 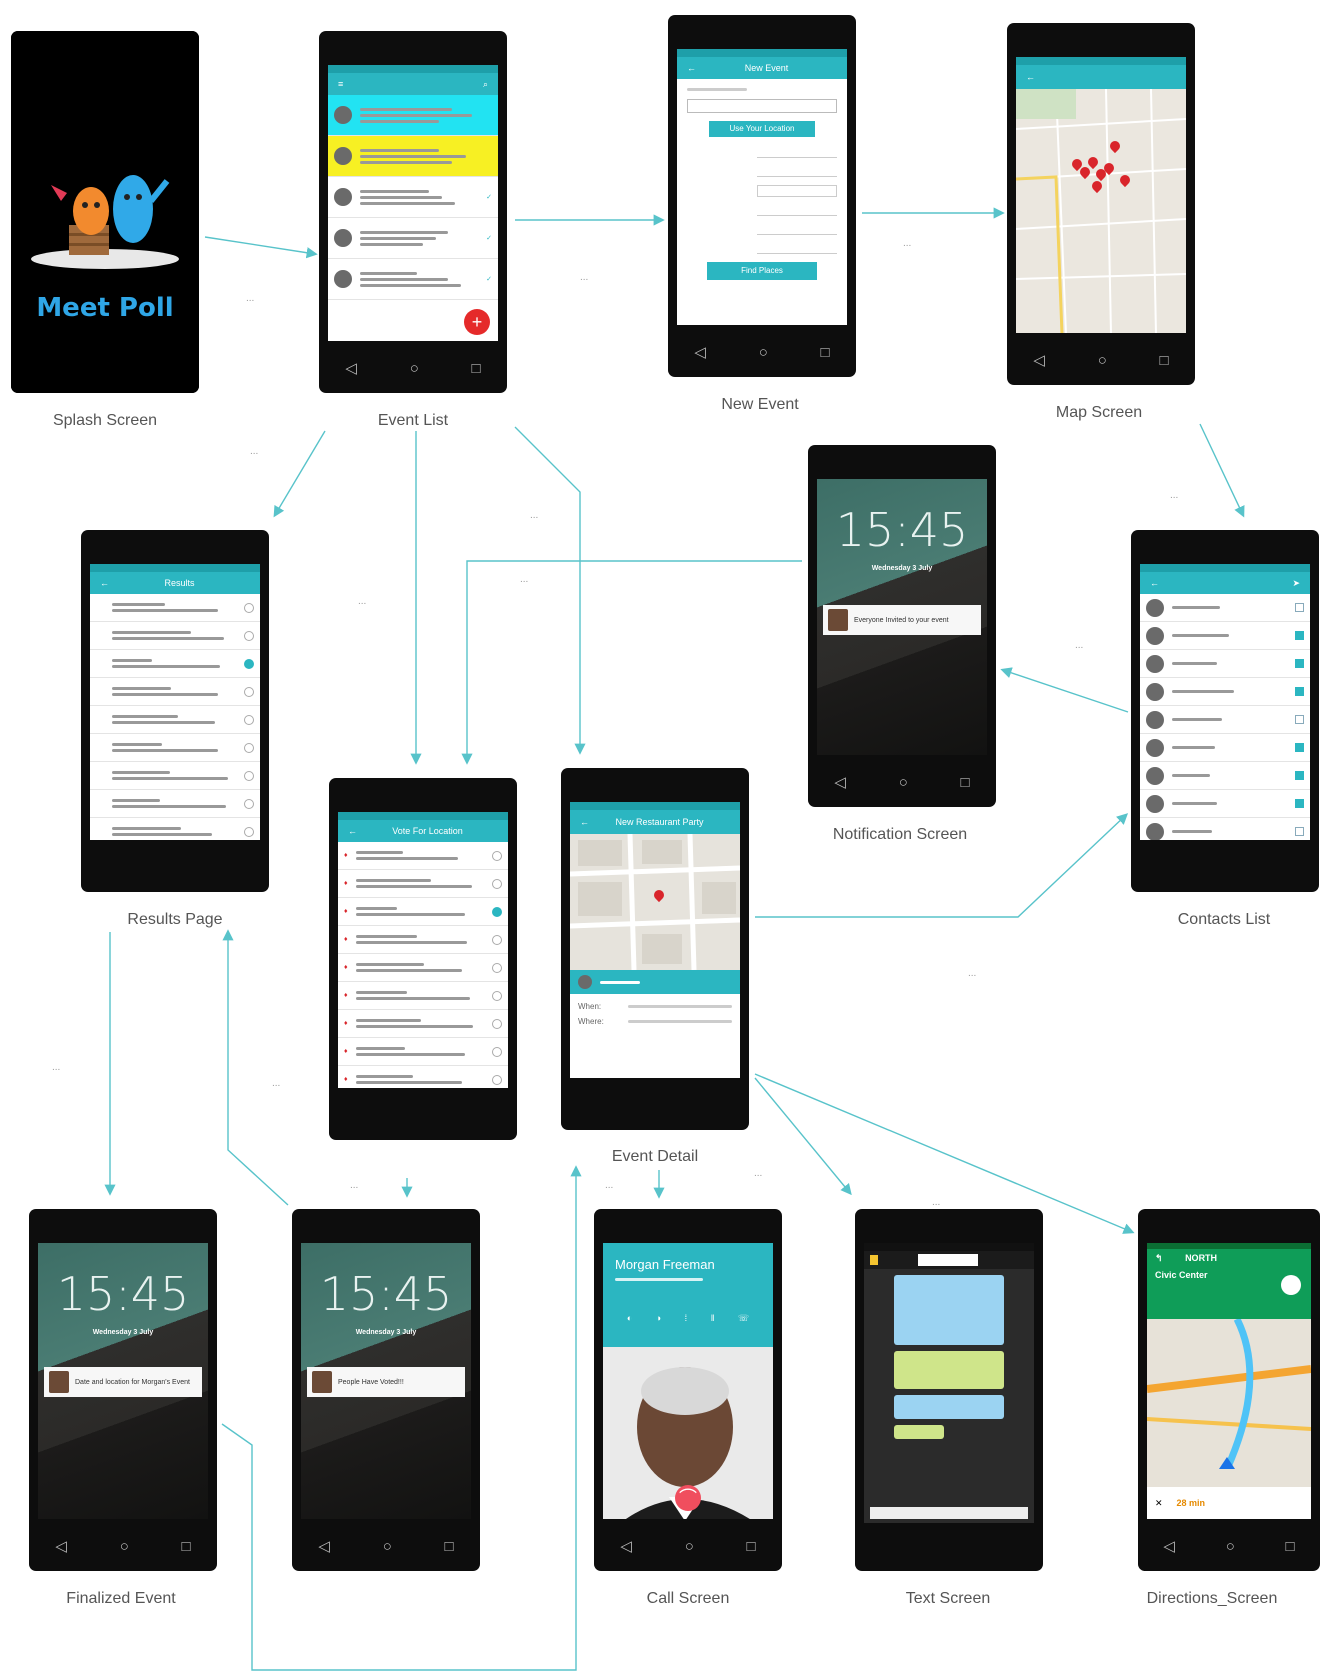 I want to click on use-location-button: Use Your Location, so click(x=762, y=129).